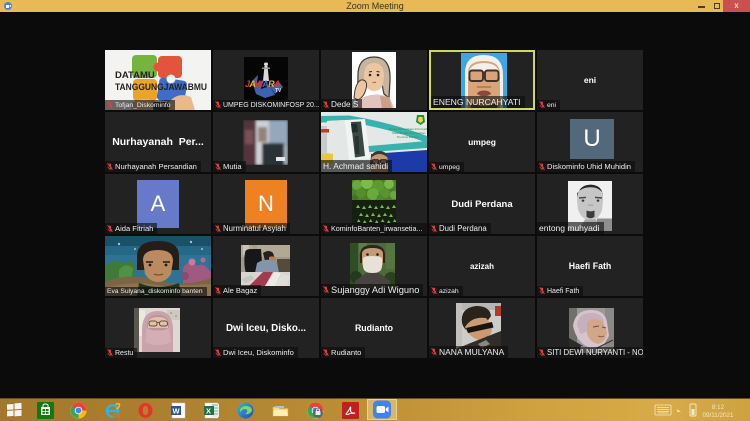  I want to click on svg-text: DATAMU, so click(135, 75).